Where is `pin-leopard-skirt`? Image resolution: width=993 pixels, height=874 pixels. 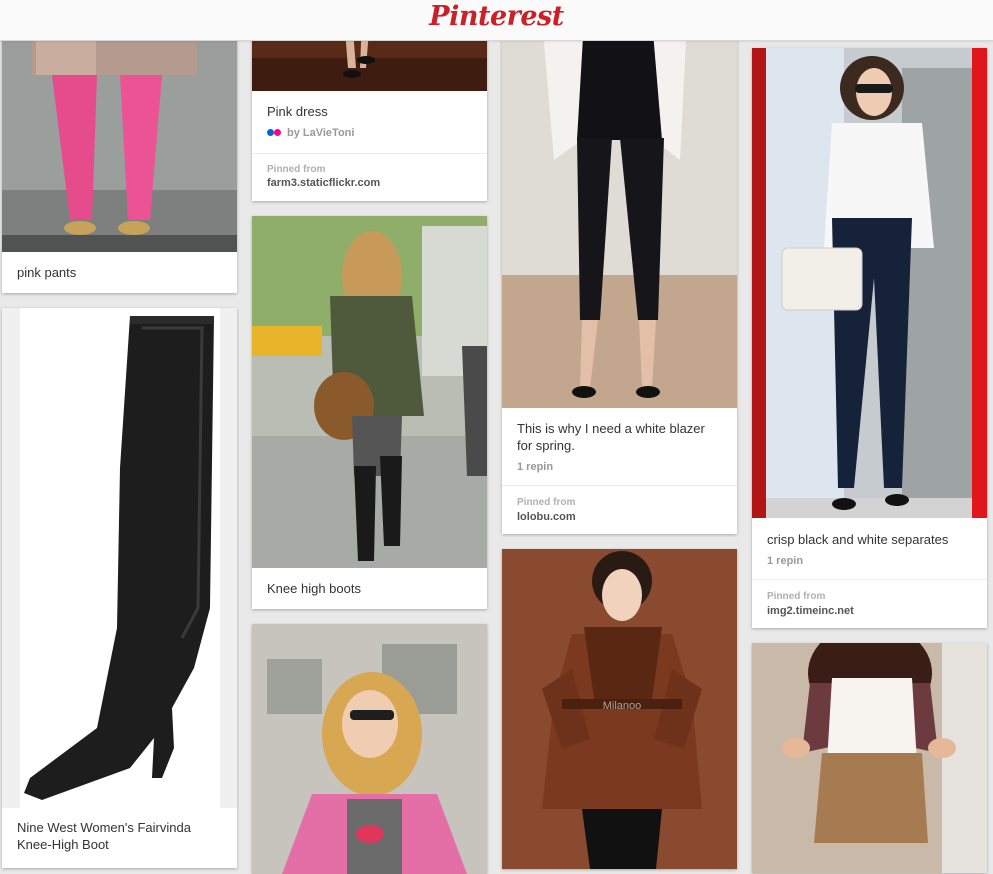
pin-leopard-skirt is located at coordinates (869, 758).